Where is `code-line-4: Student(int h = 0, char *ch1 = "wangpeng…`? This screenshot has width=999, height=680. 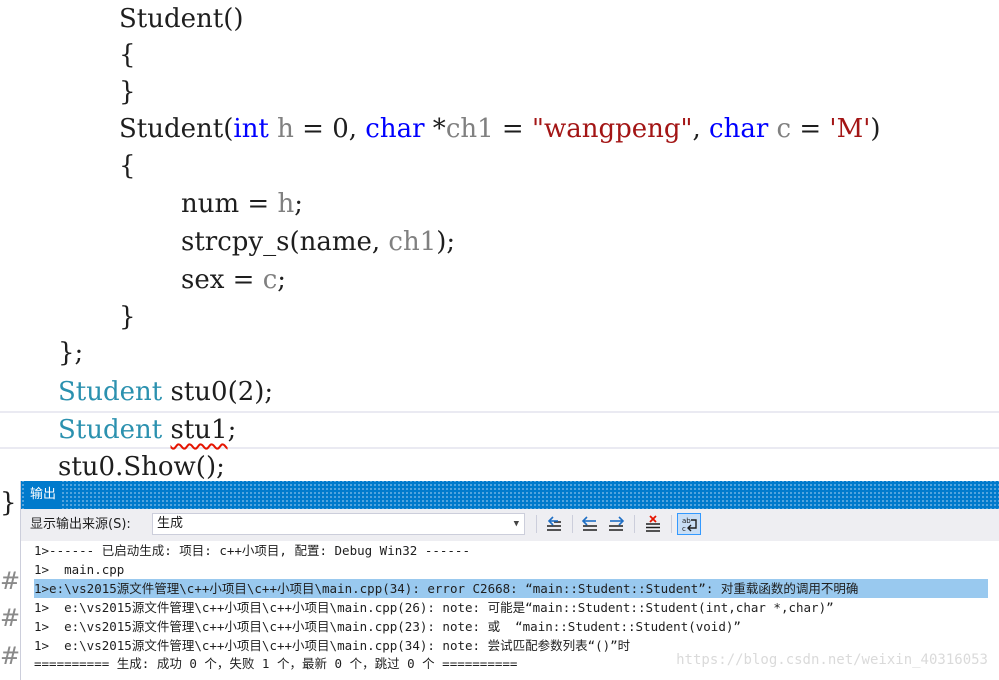
code-line-4: Student(int h = 0, char *ch1 = "wangpeng… is located at coordinates (500, 129).